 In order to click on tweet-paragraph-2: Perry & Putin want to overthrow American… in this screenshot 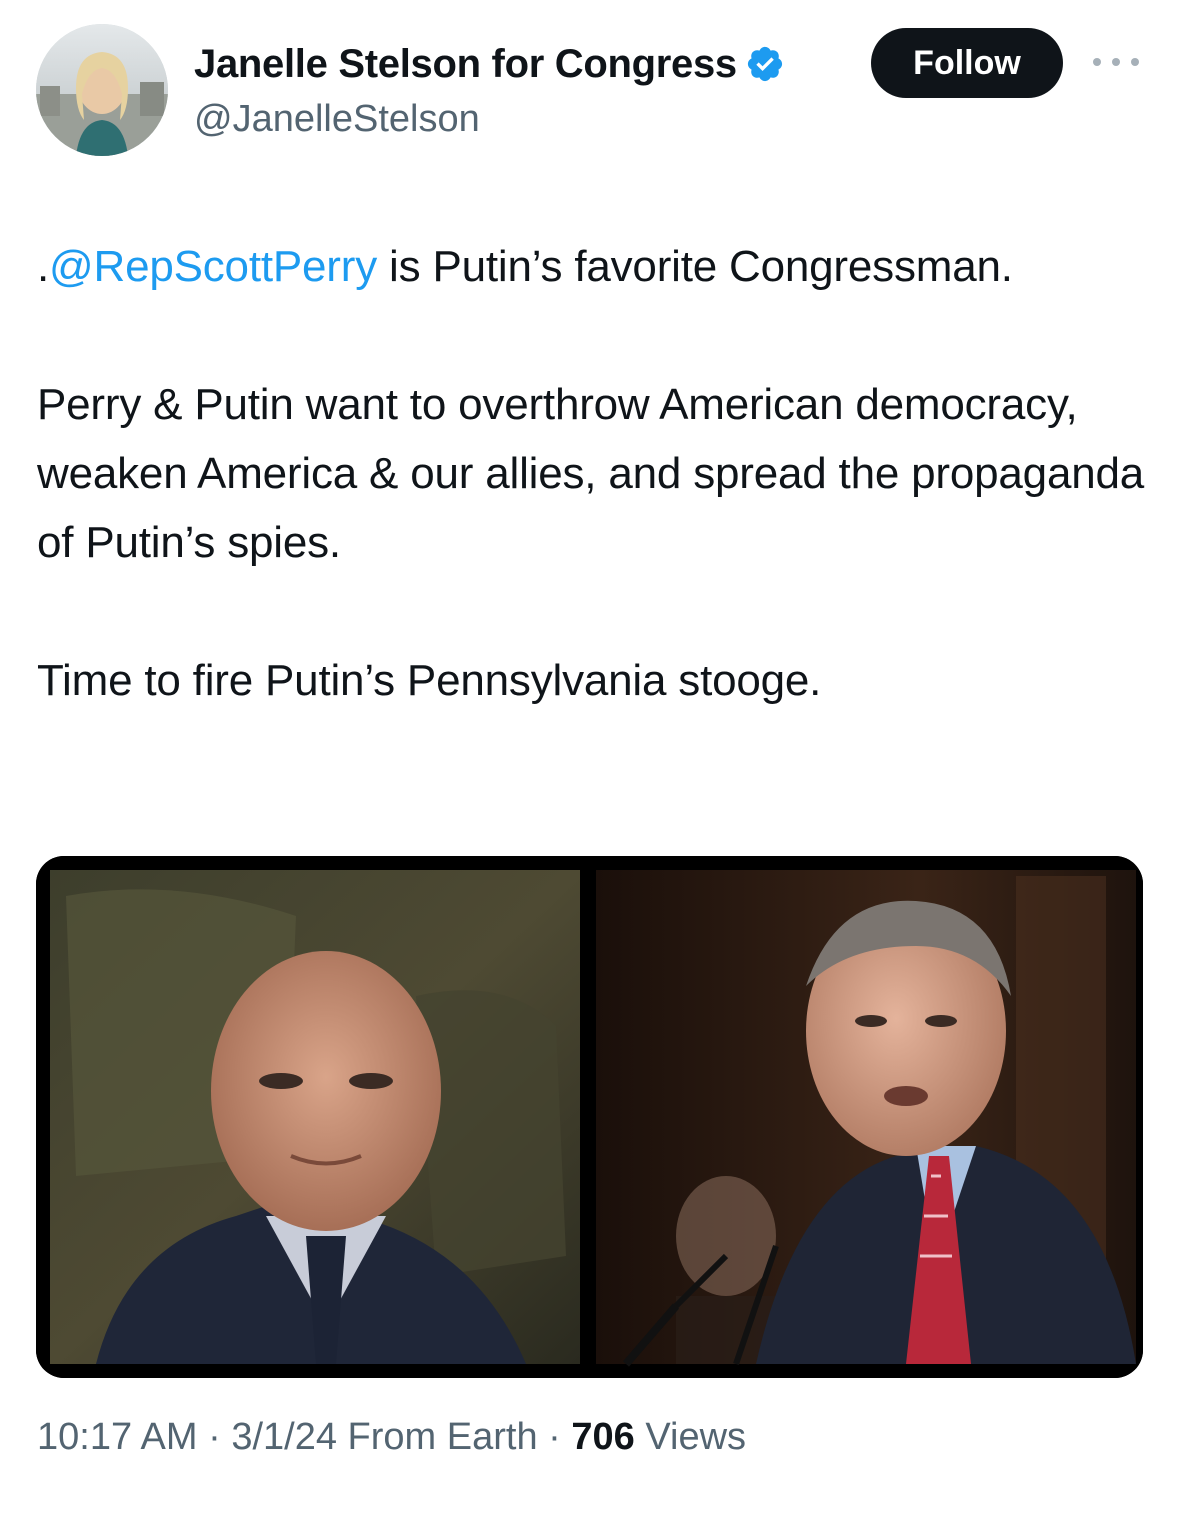, I will do `click(591, 473)`.